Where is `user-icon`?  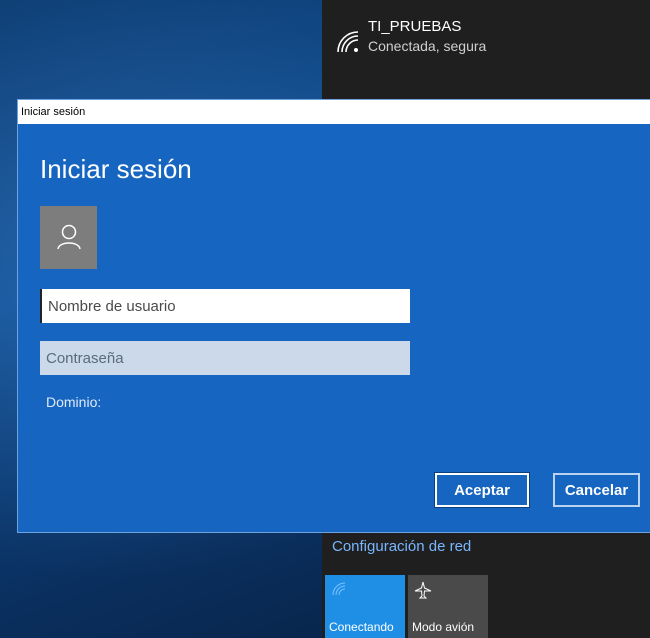
user-icon is located at coordinates (69, 237).